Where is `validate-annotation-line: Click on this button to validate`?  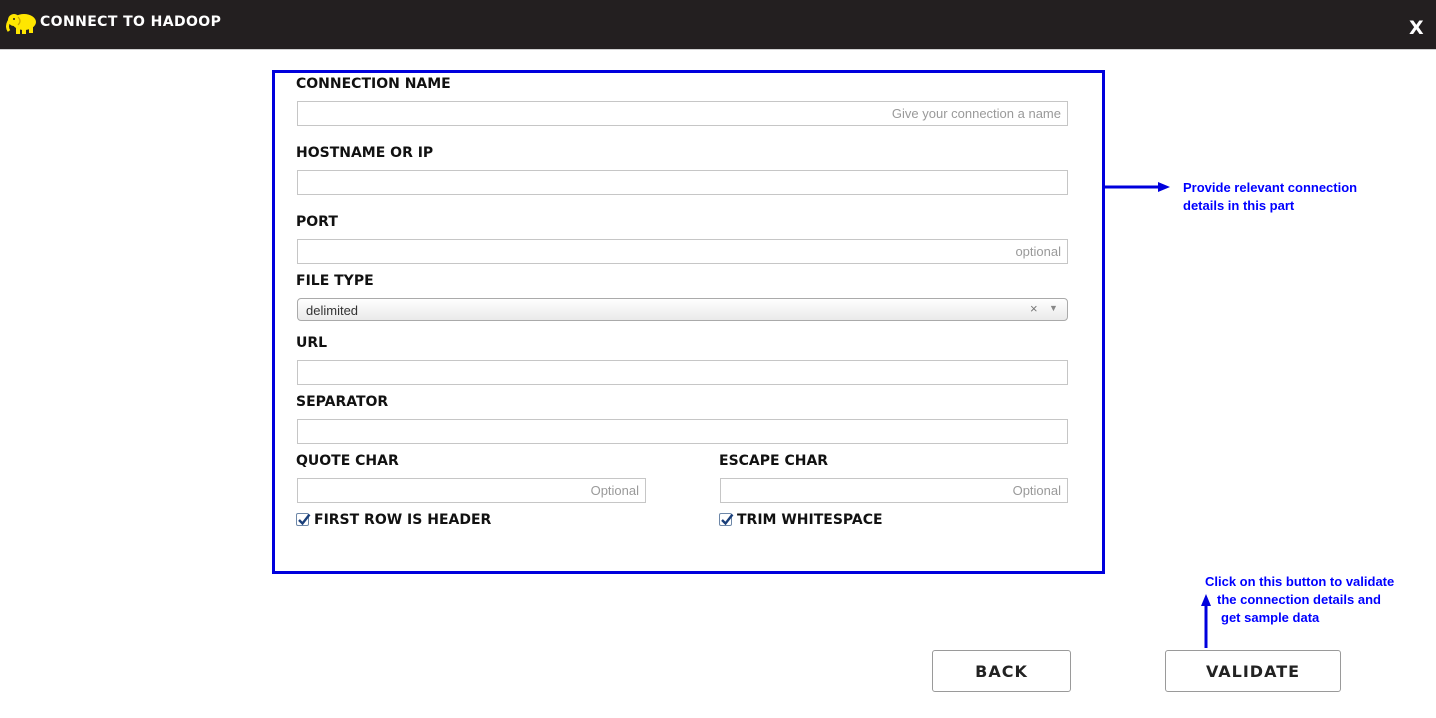
validate-annotation-line: Click on this button to validate is located at coordinates (1300, 581).